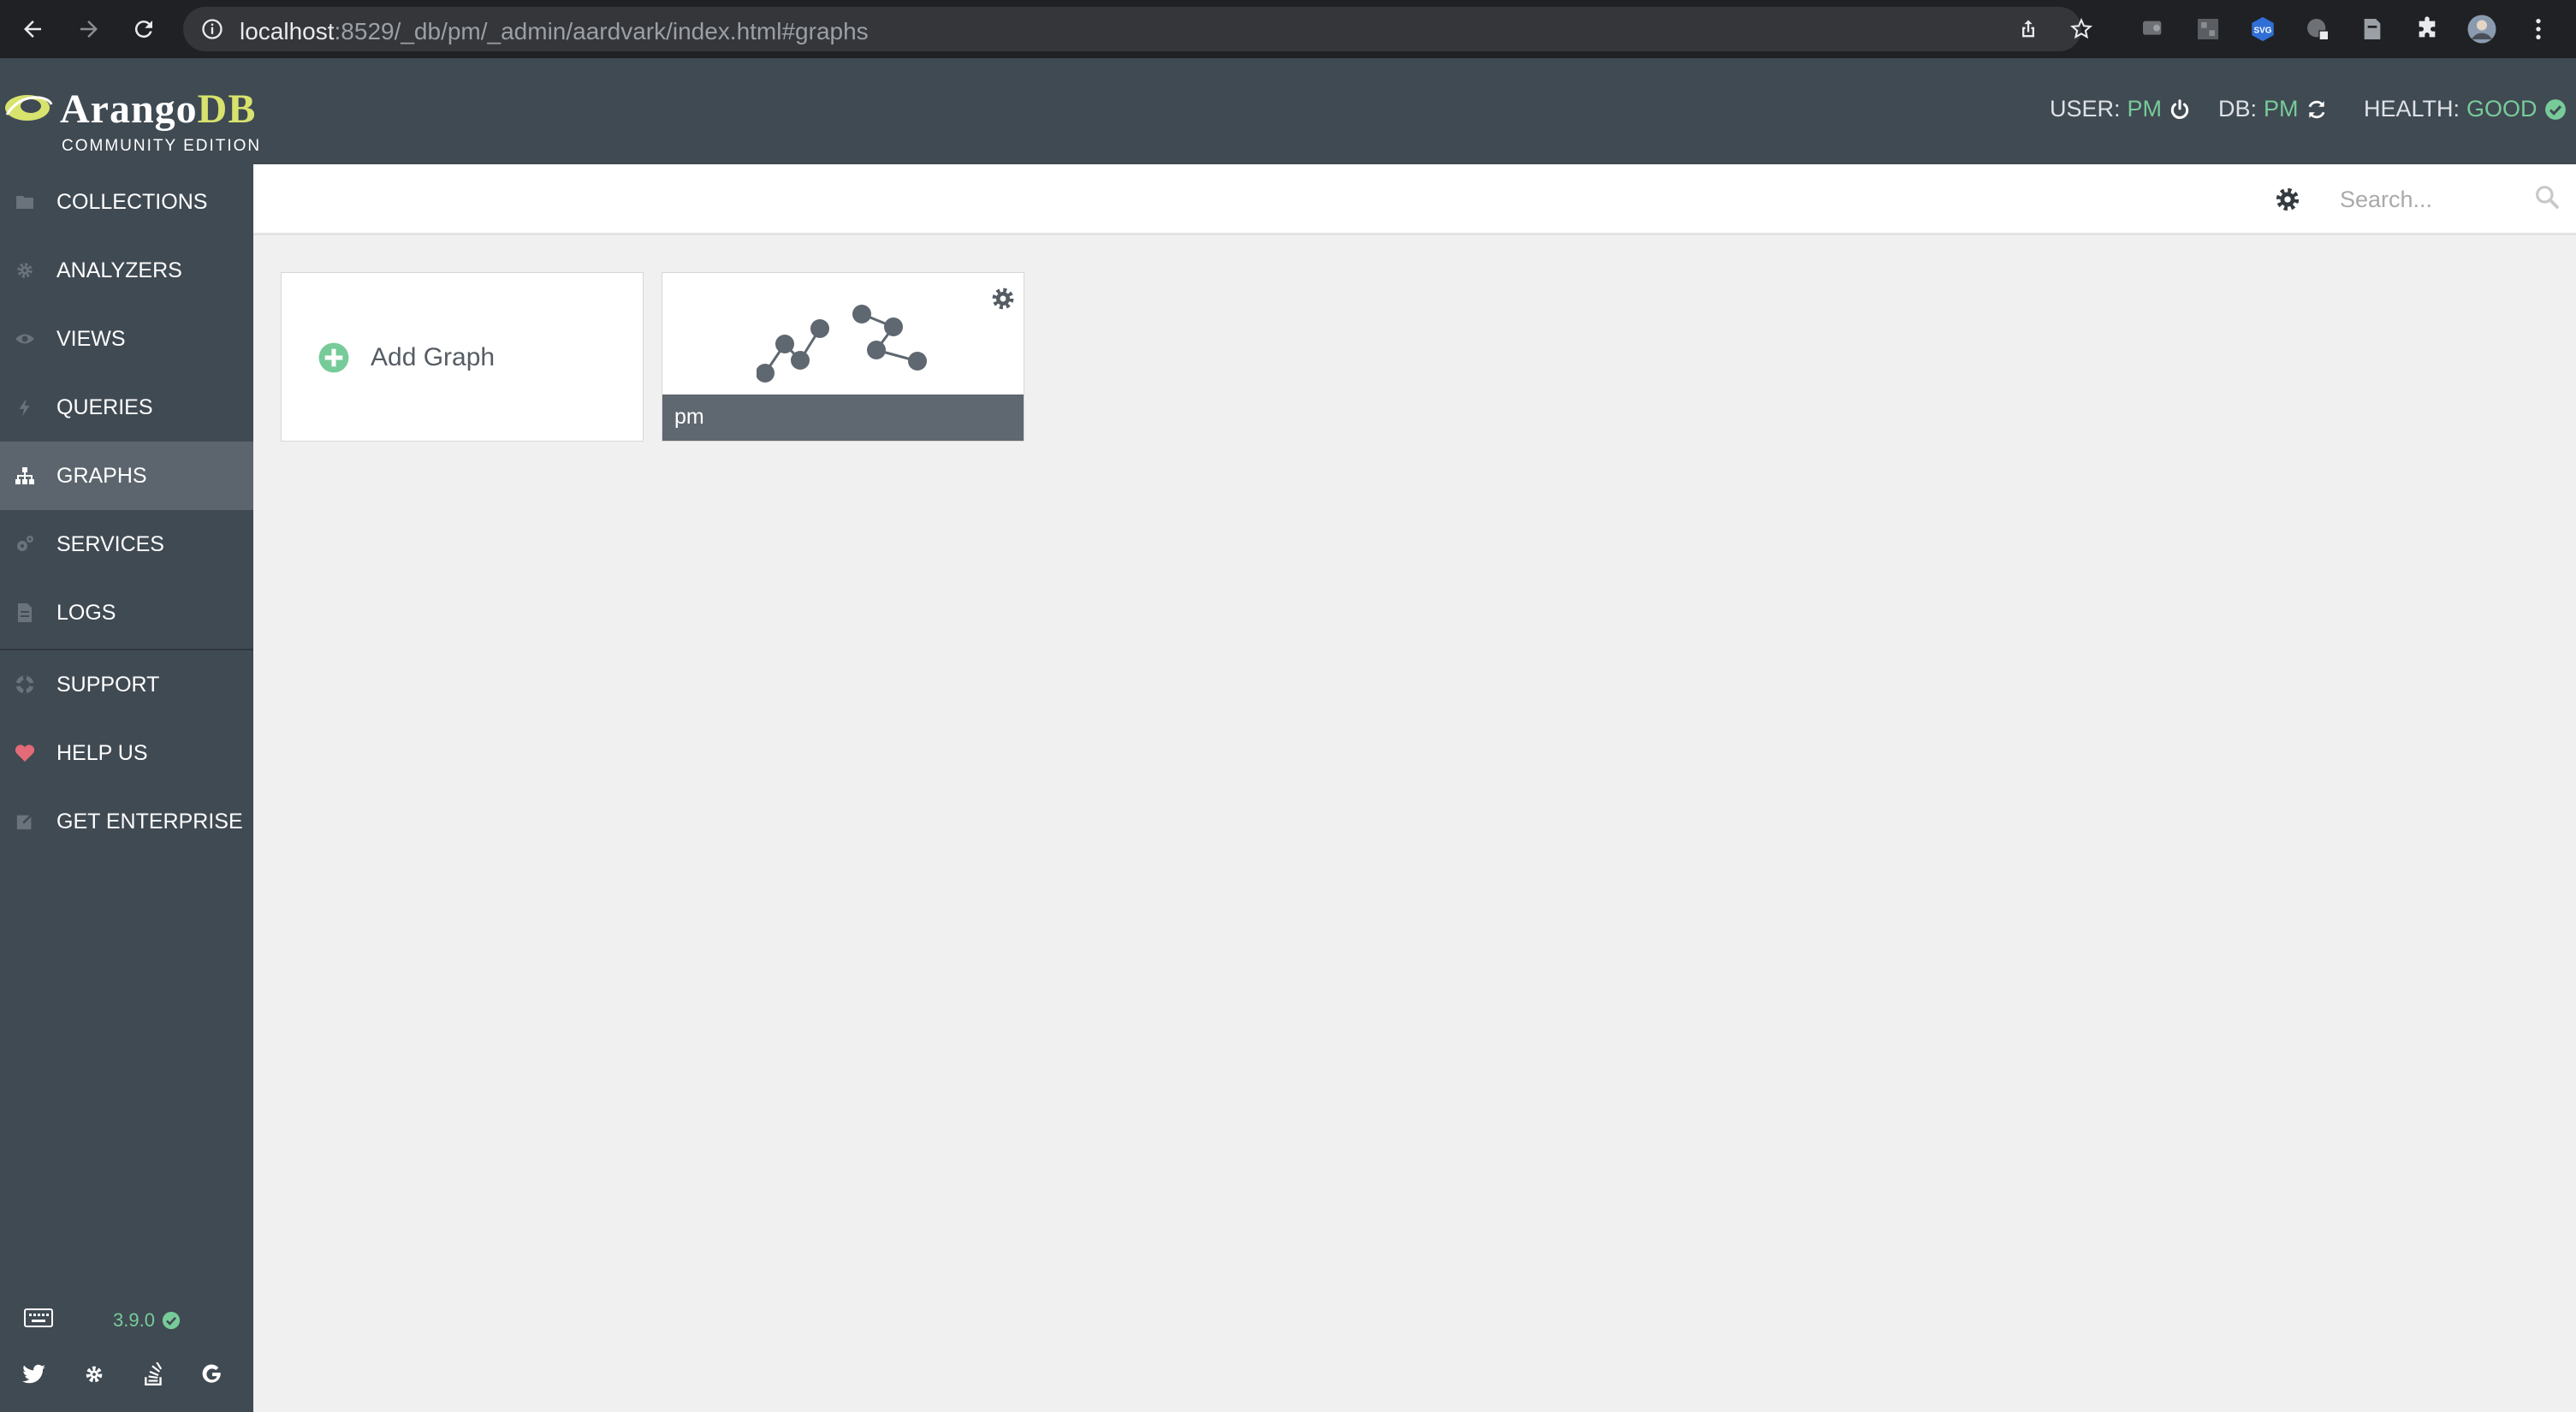 Image resolution: width=2576 pixels, height=1412 pixels. I want to click on url-host: localhost, so click(287, 31).